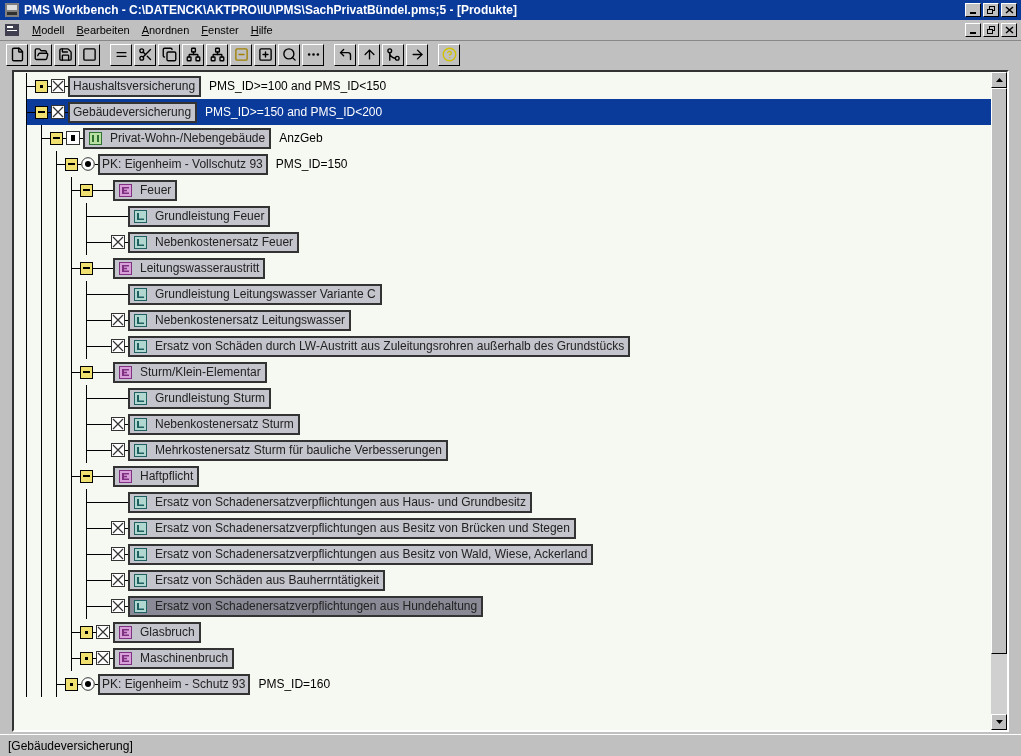 The width and height of the screenshot is (1021, 756). What do you see at coordinates (12, 10) in the screenshot?
I see `app-icon` at bounding box center [12, 10].